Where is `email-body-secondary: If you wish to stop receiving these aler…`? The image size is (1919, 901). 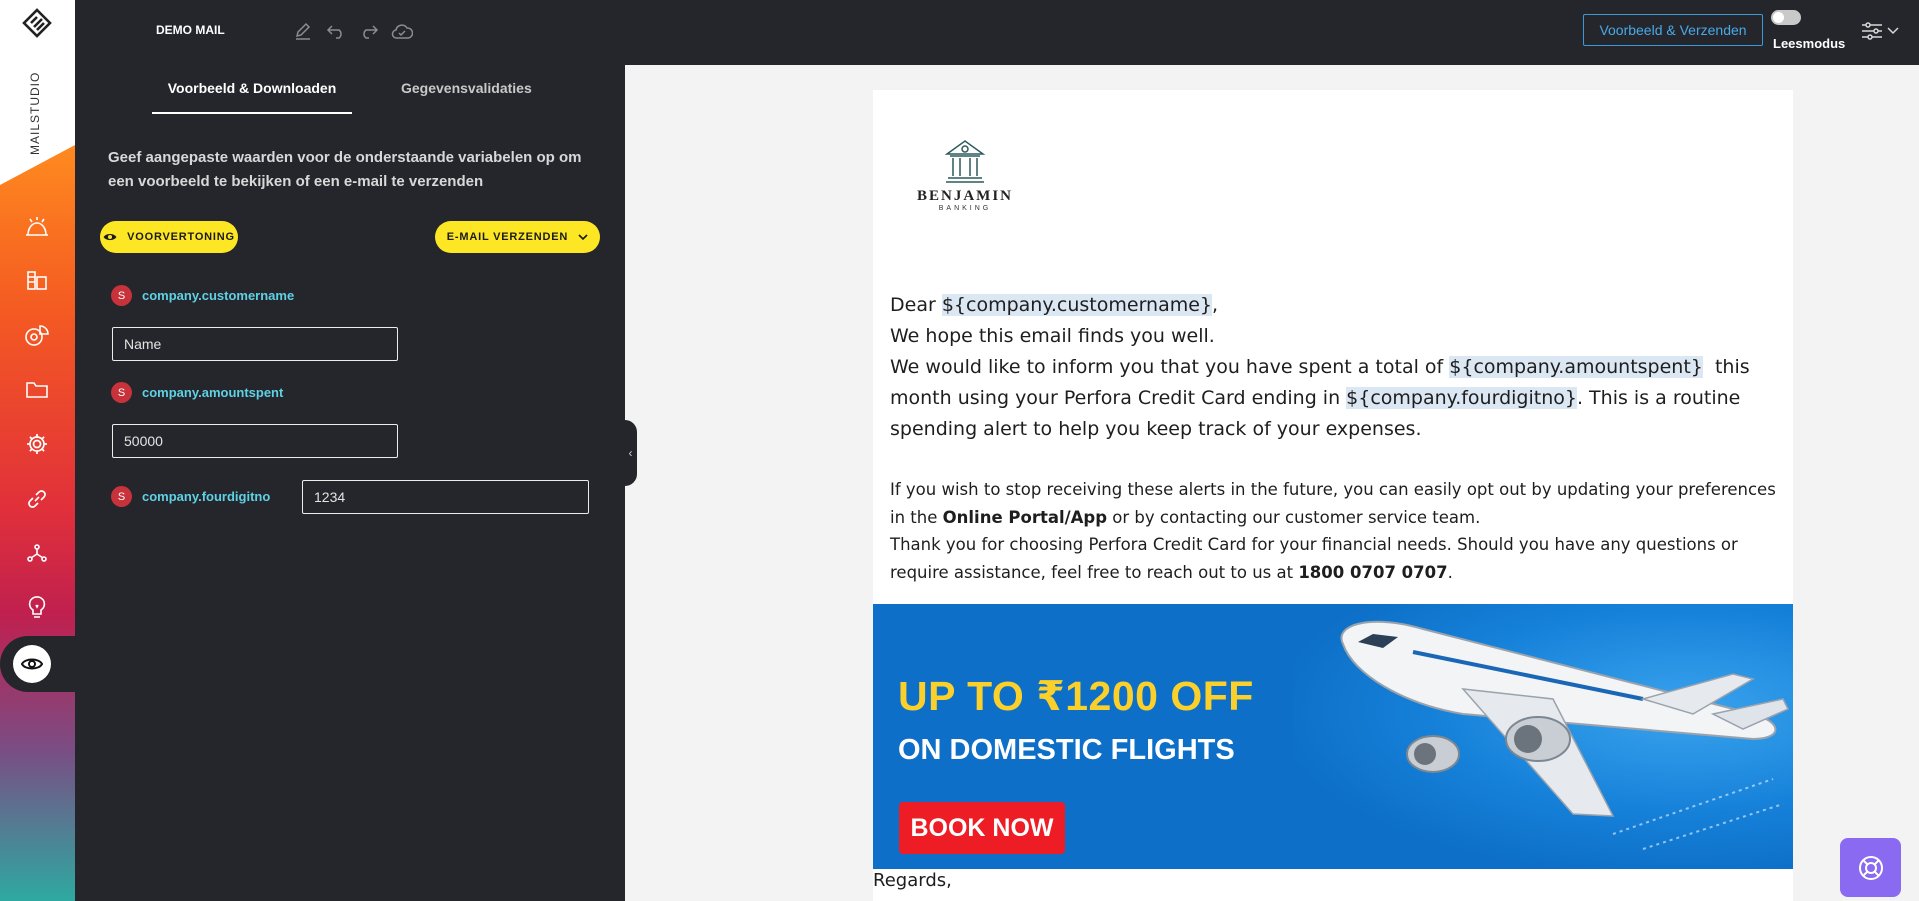 email-body-secondary: If you wish to stop receiving these aler… is located at coordinates (1335, 531).